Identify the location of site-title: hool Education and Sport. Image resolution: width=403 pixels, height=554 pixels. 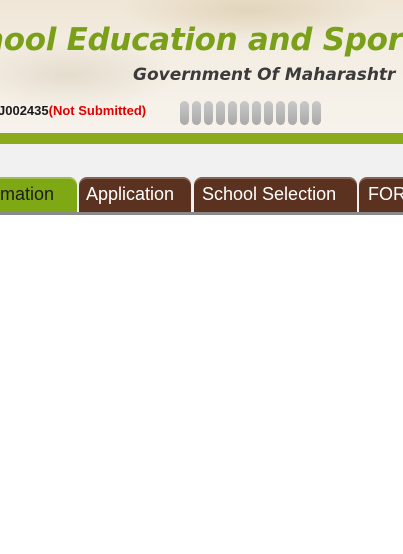
(201, 40).